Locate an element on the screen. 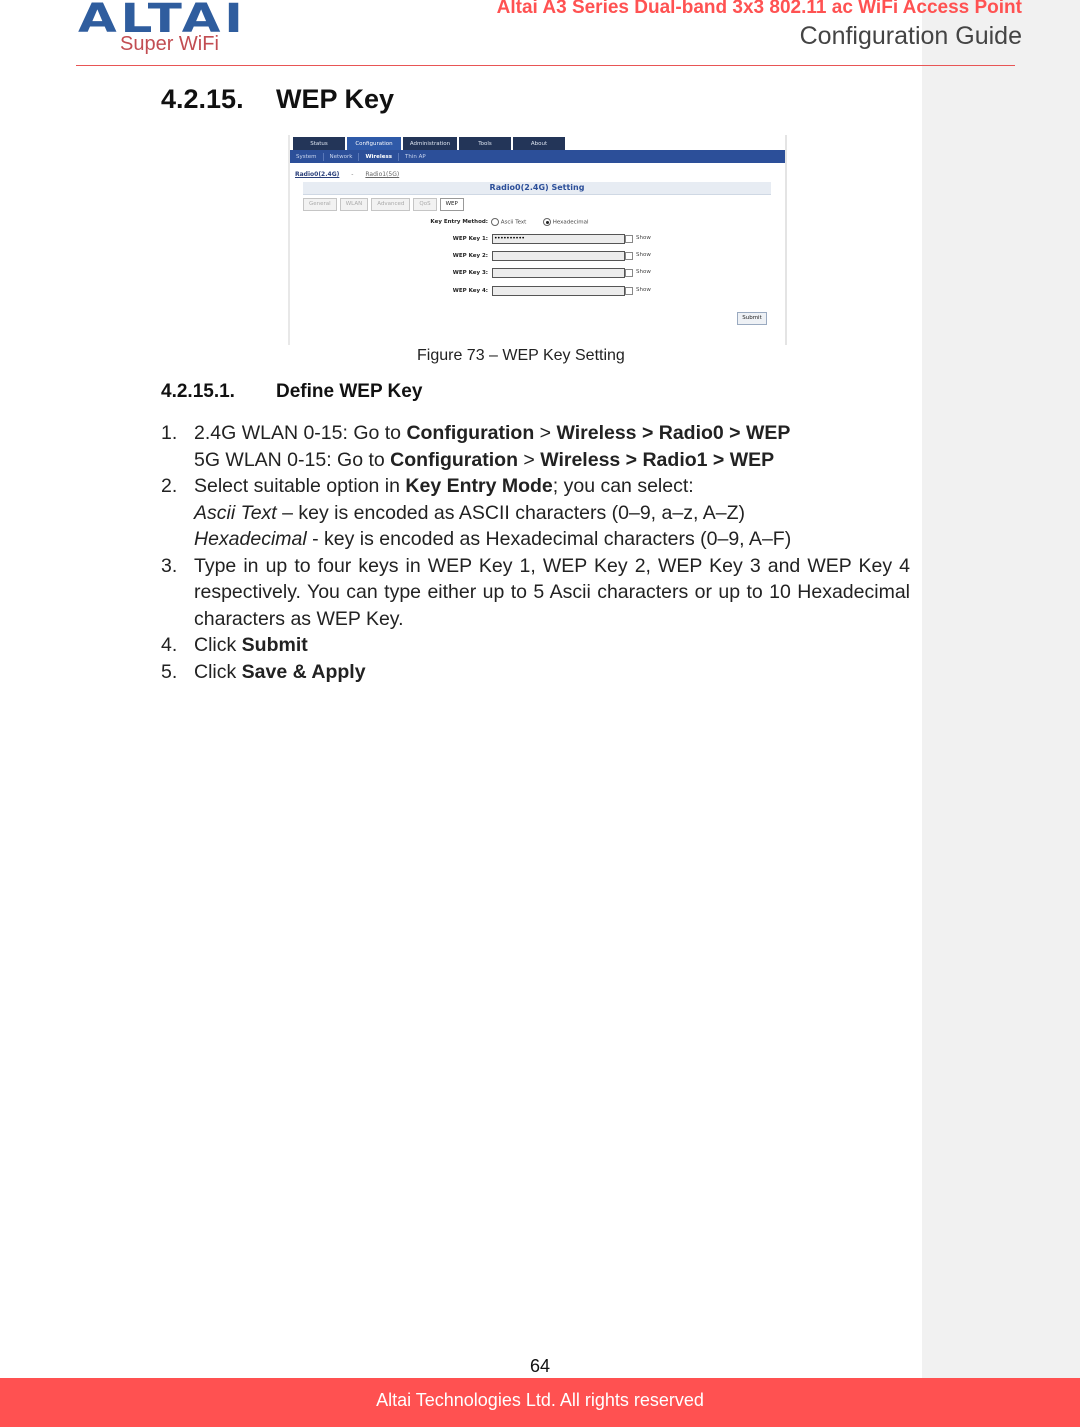  page-number: 64 is located at coordinates (540, 1366).